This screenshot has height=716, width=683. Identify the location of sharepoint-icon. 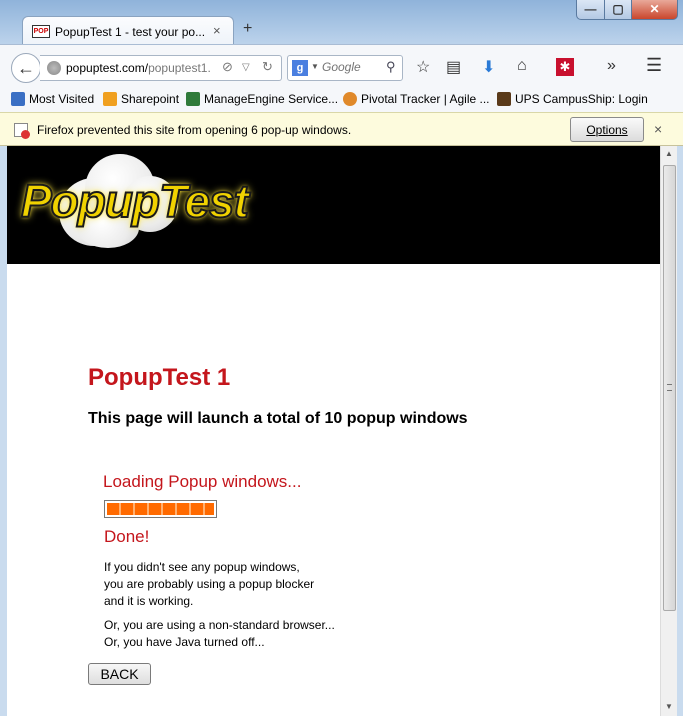
(110, 99).